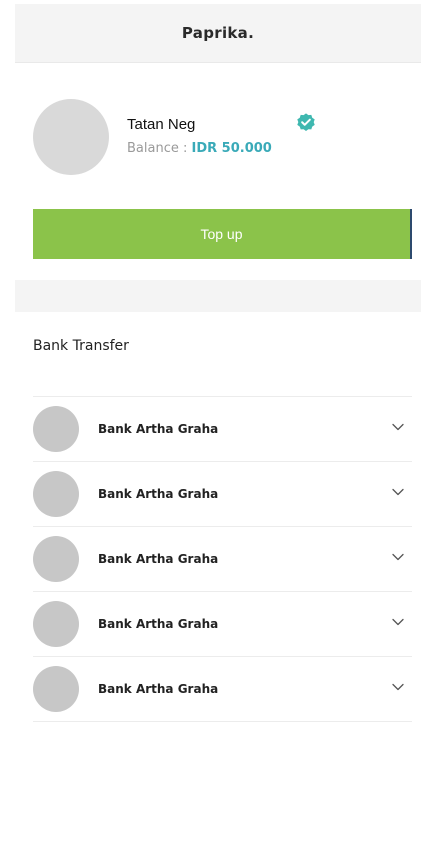 This screenshot has width=421, height=851. Describe the element at coordinates (218, 296) in the screenshot. I see `section-divider` at that location.